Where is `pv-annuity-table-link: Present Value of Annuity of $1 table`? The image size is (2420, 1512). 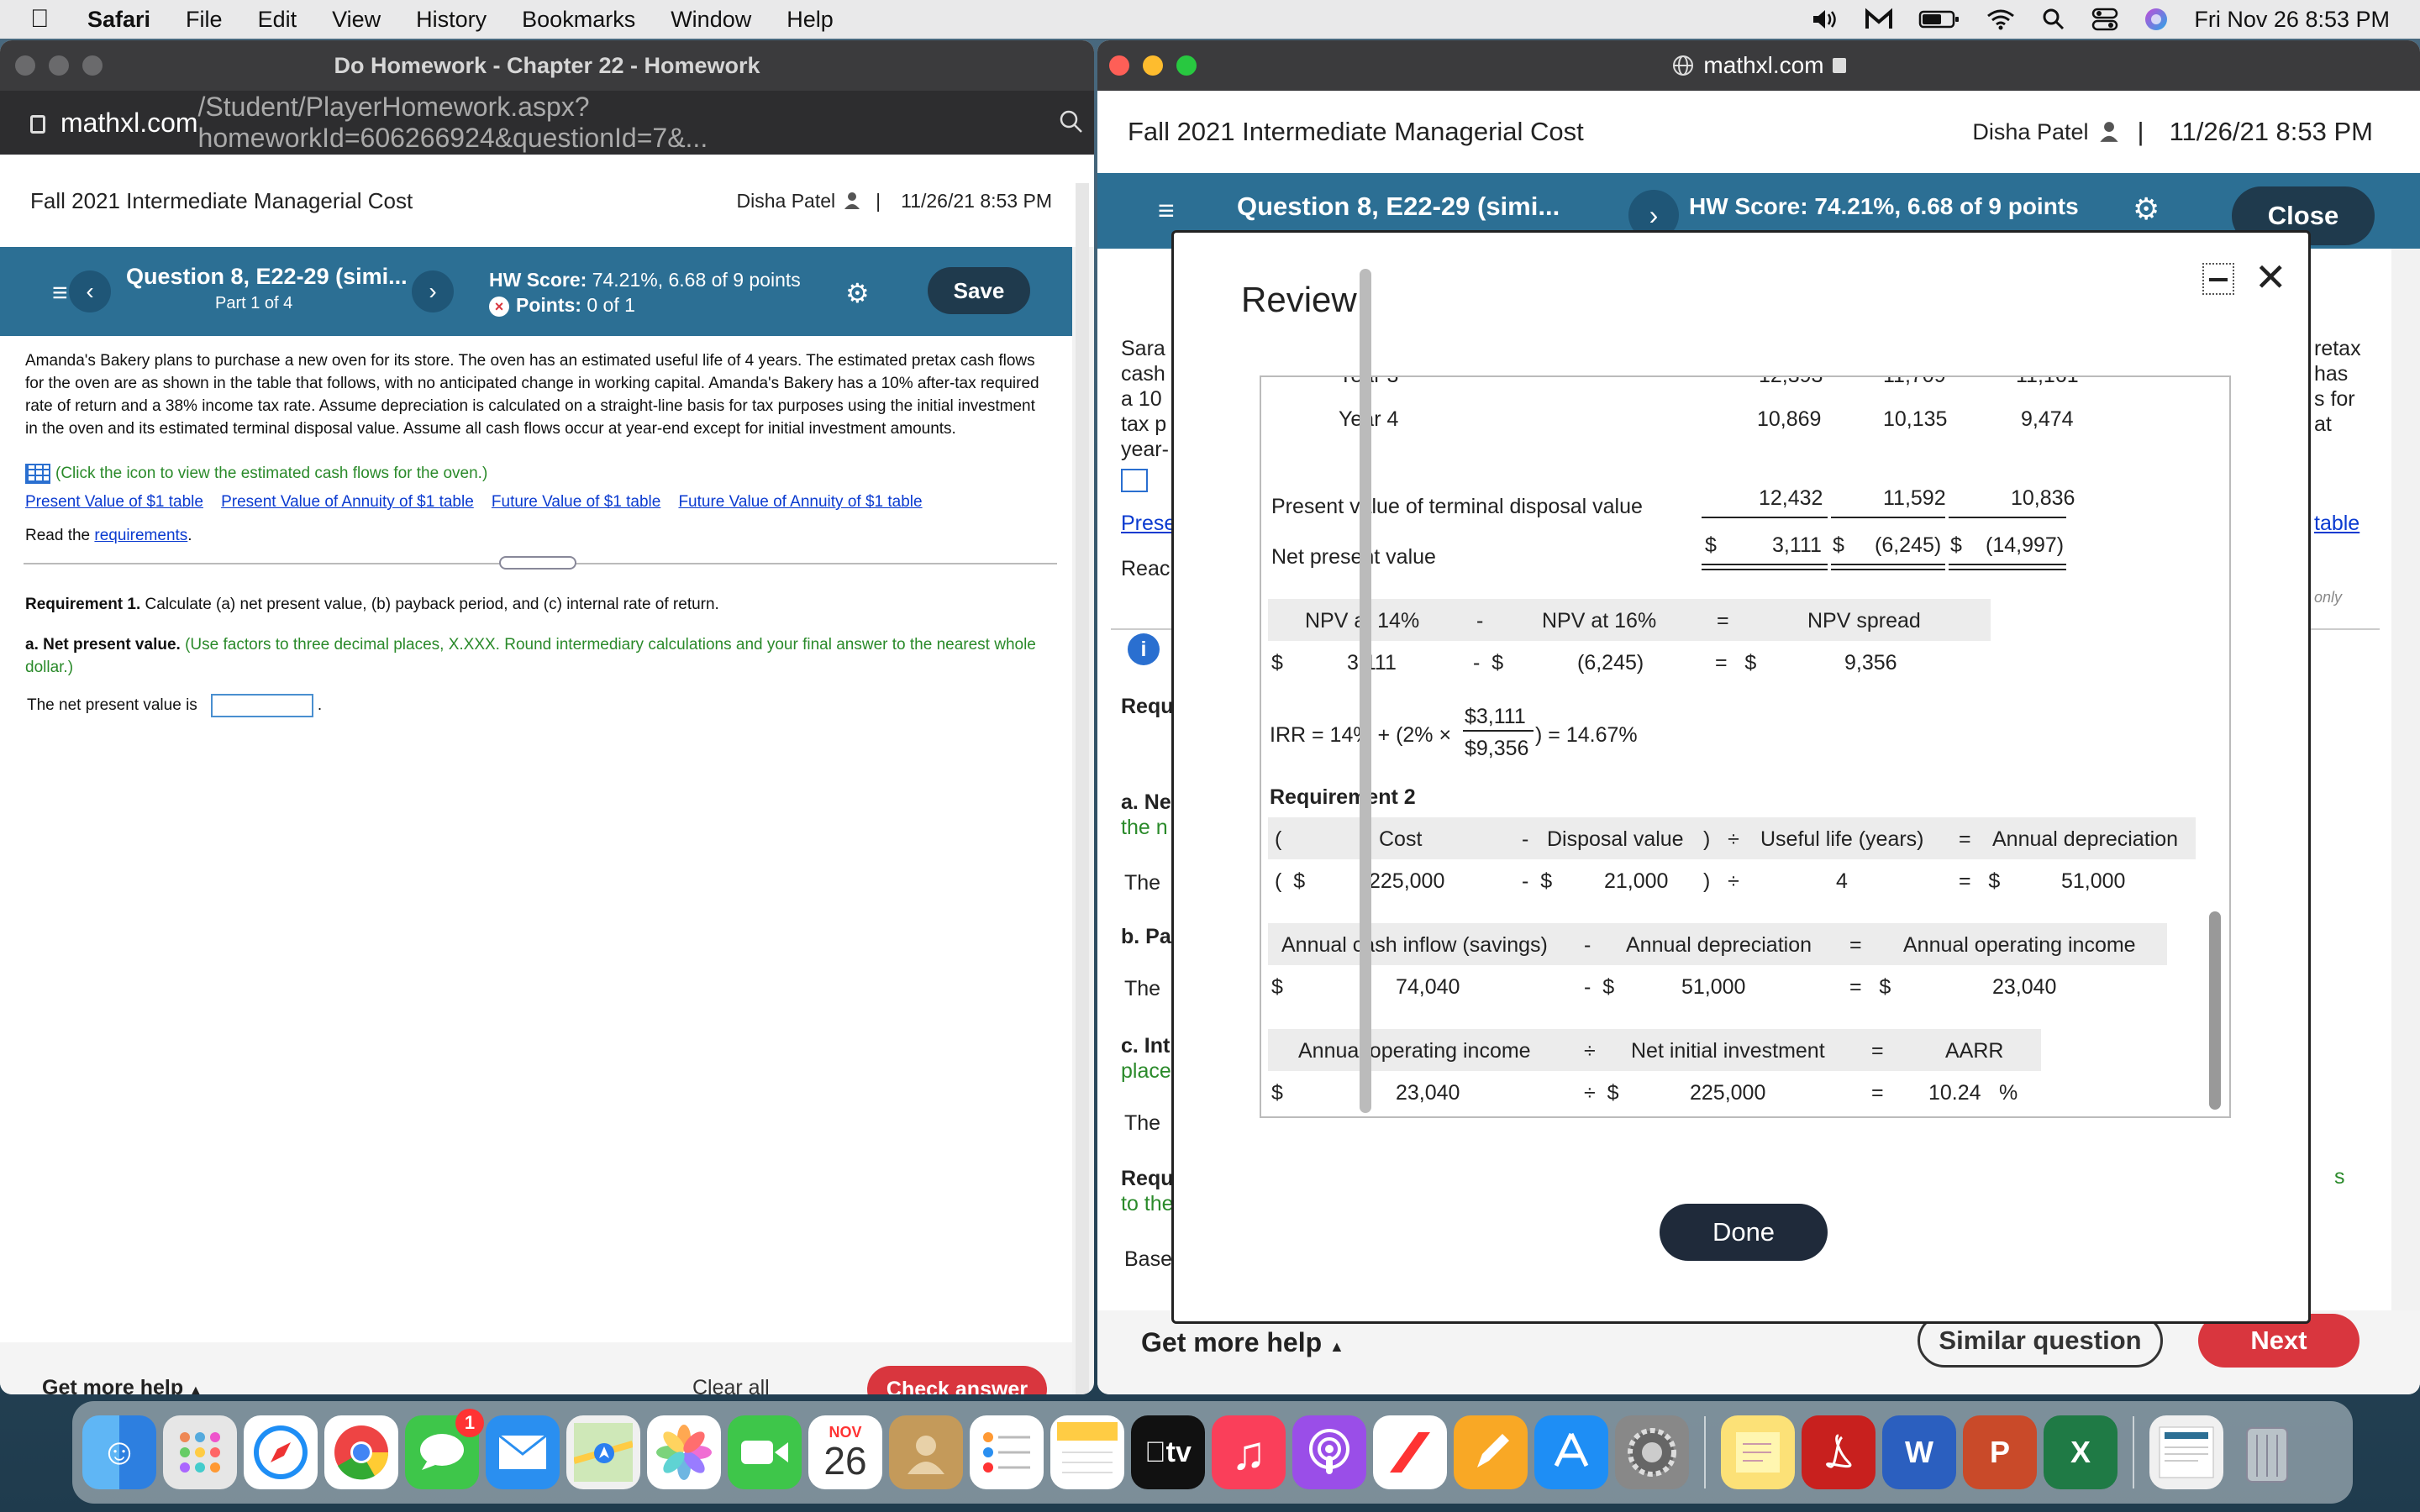 pv-annuity-table-link: Present Value of Annuity of $1 table is located at coordinates (347, 502).